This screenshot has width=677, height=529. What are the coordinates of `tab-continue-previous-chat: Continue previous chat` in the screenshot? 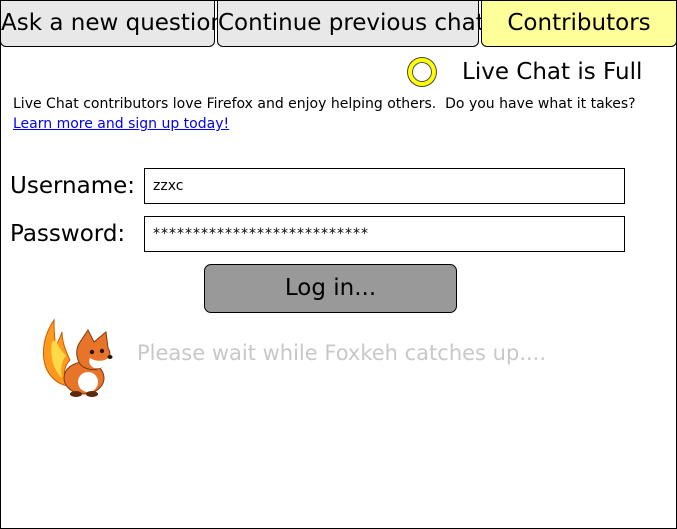 It's located at (351, 23).